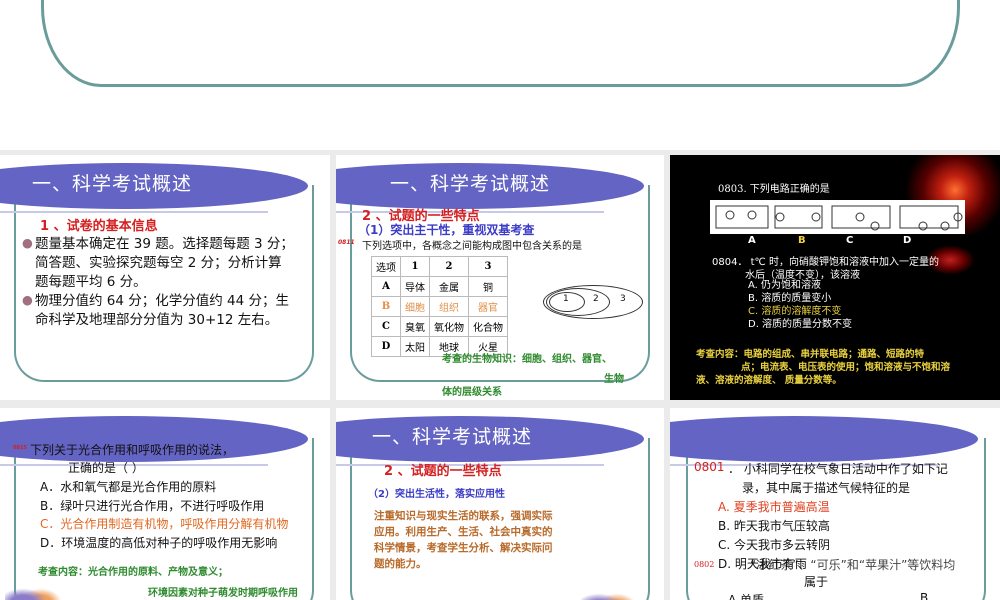  I want to click on question-text: 录，其中属于描述气候特征的是, so click(826, 488).